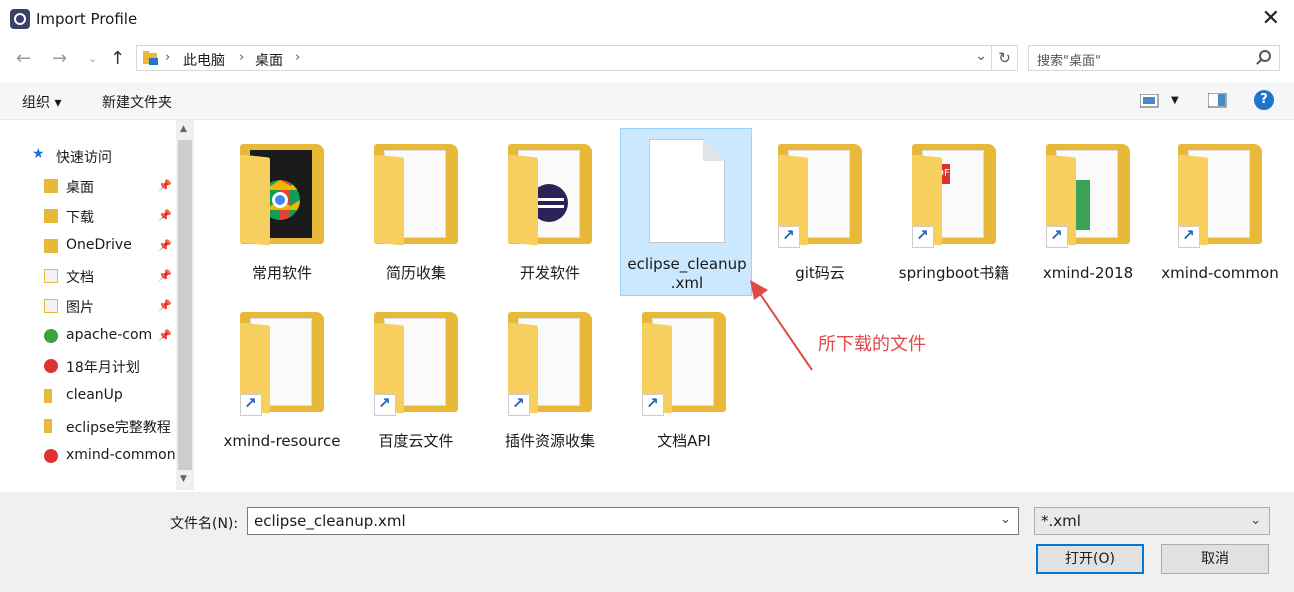 The height and width of the screenshot is (592, 1294). Describe the element at coordinates (1090, 559) in the screenshot. I see `open-button: 打开(O)` at that location.